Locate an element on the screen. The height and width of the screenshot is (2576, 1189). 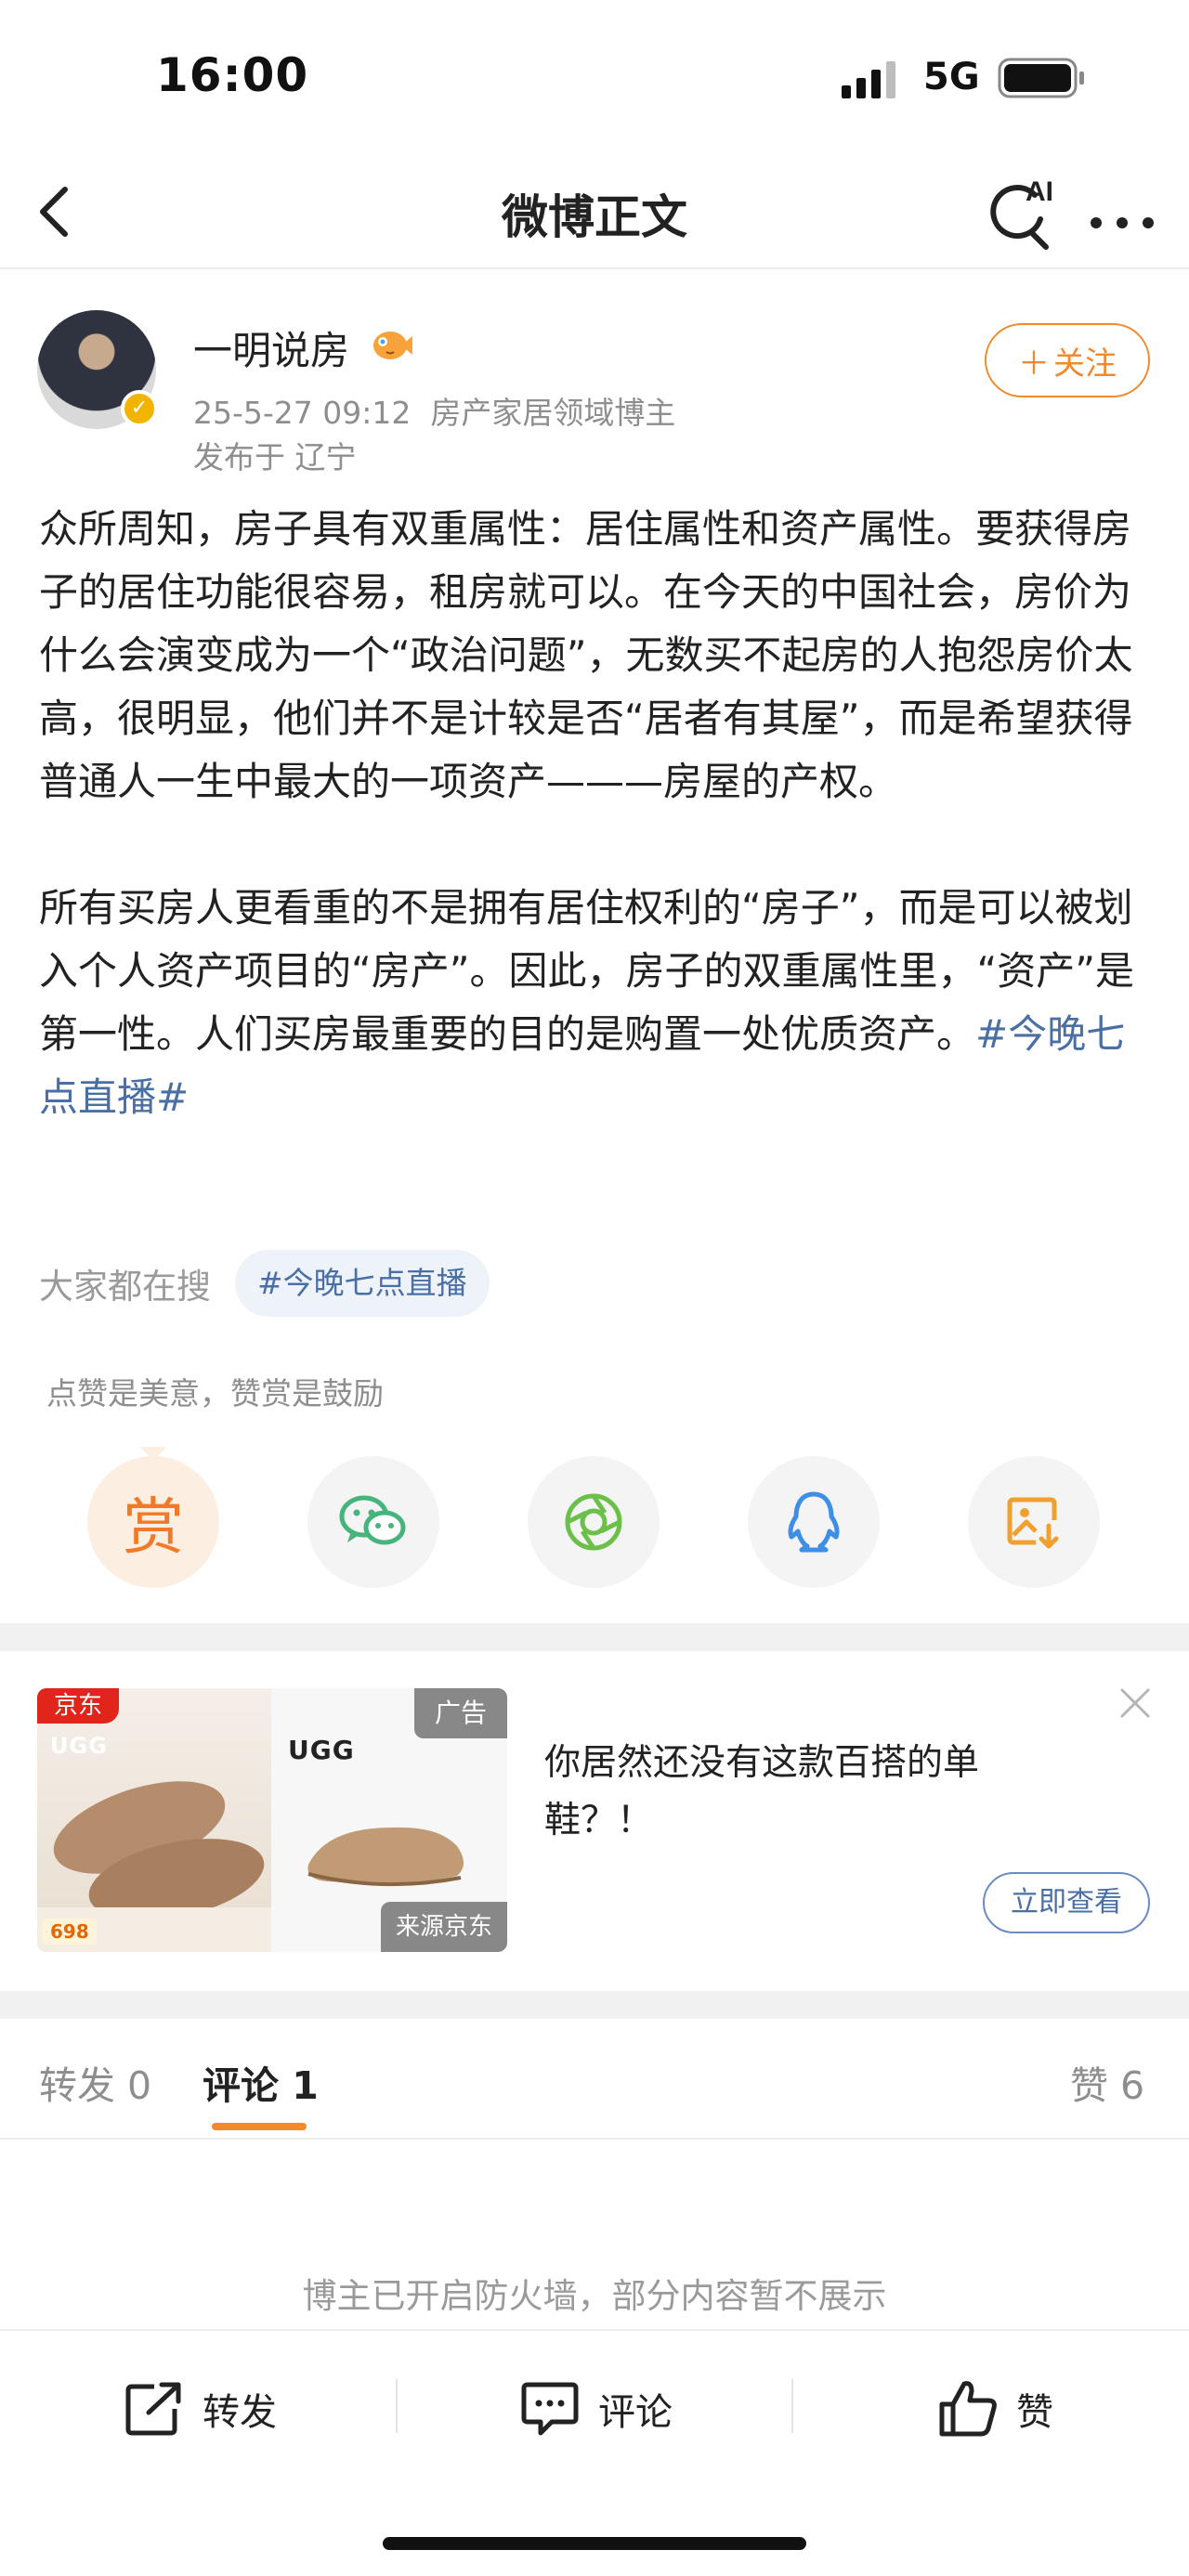
wechat-icon is located at coordinates (372, 1520).